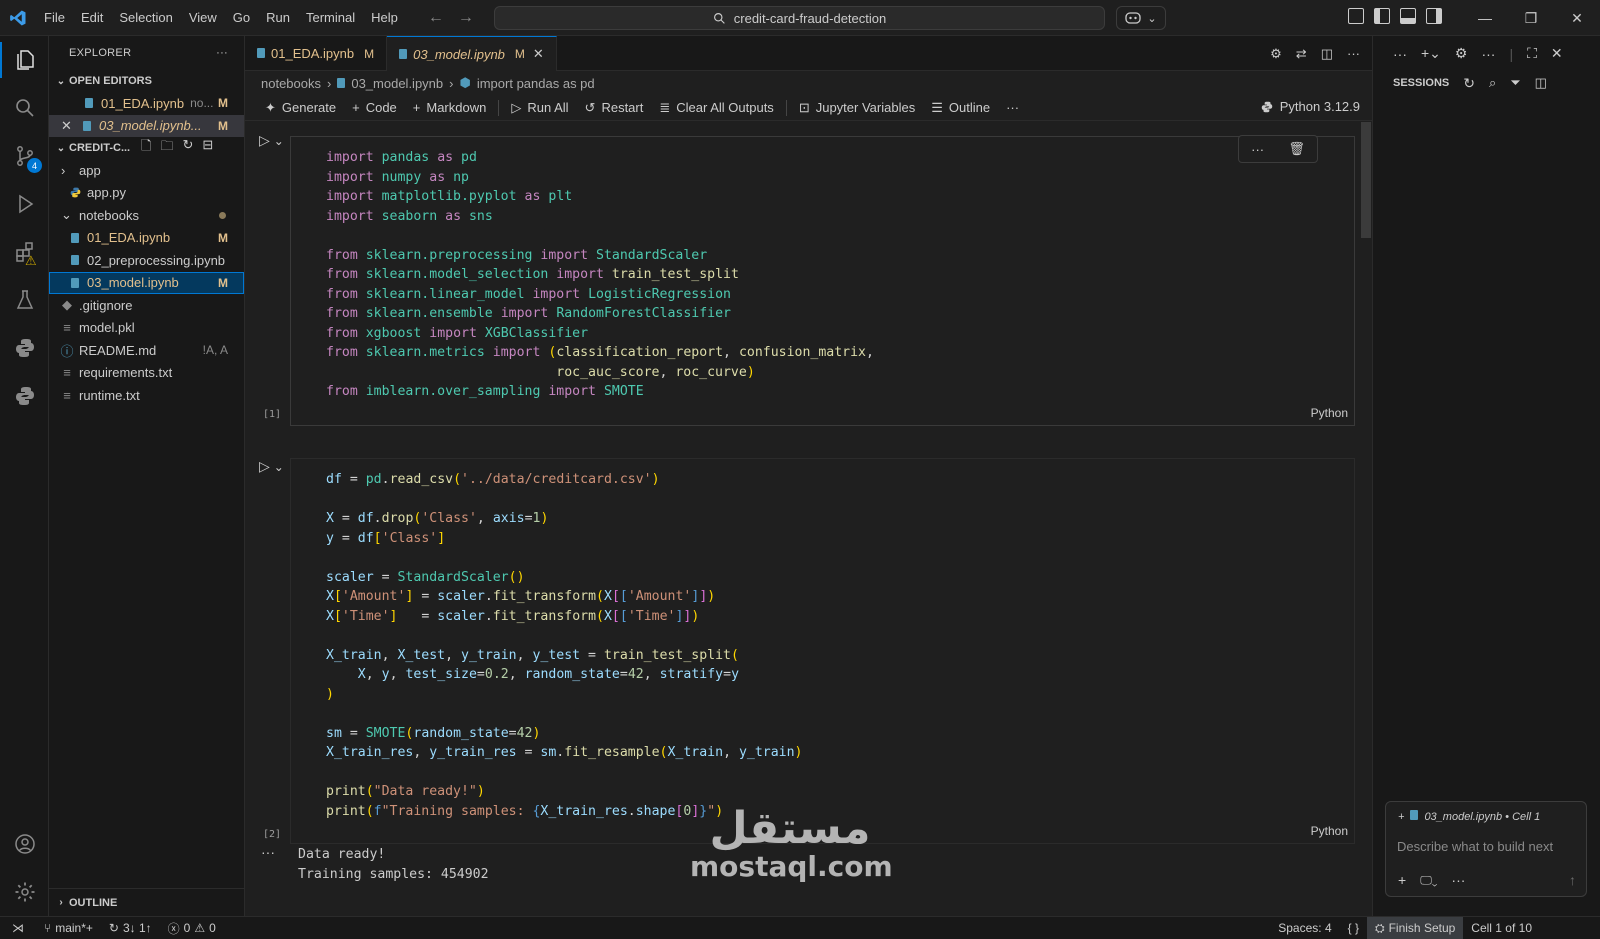 This screenshot has width=1600, height=939. I want to click on git-sync: ↻ 3↓ 1↑, so click(130, 928).